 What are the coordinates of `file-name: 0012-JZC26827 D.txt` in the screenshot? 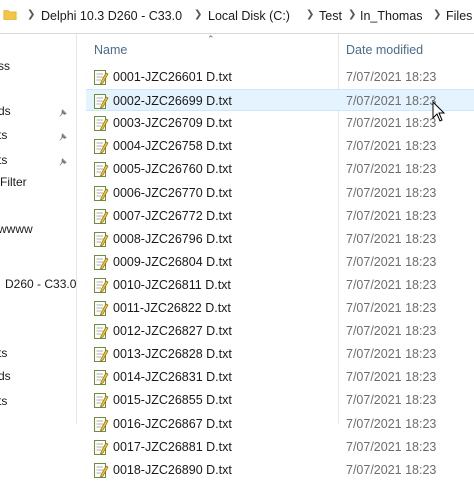 It's located at (172, 331).